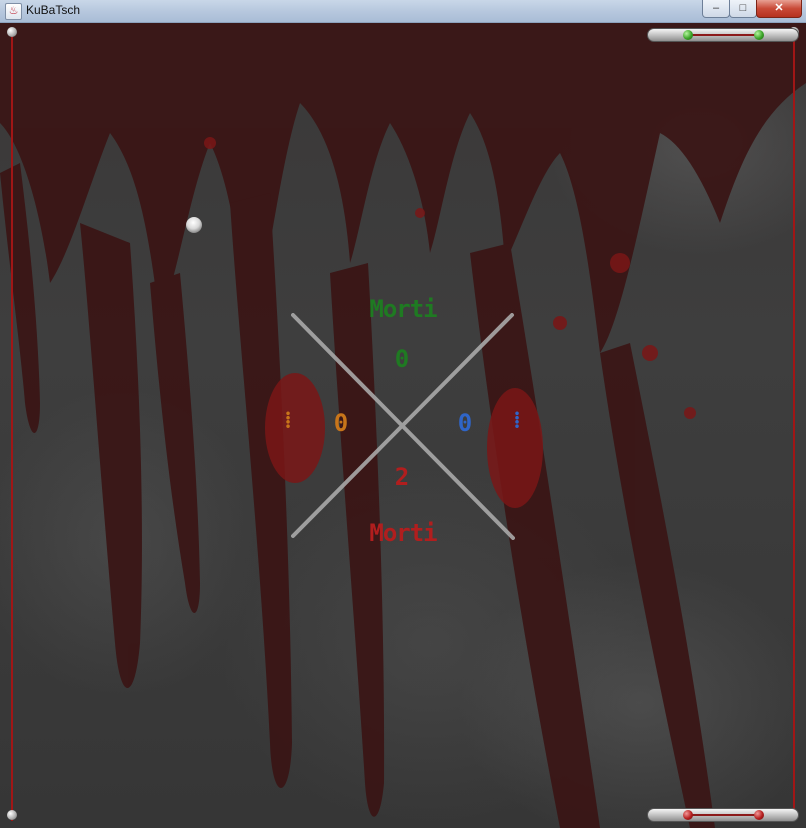 This screenshot has width=806, height=828. I want to click on player-right-score: 0, so click(465, 423).